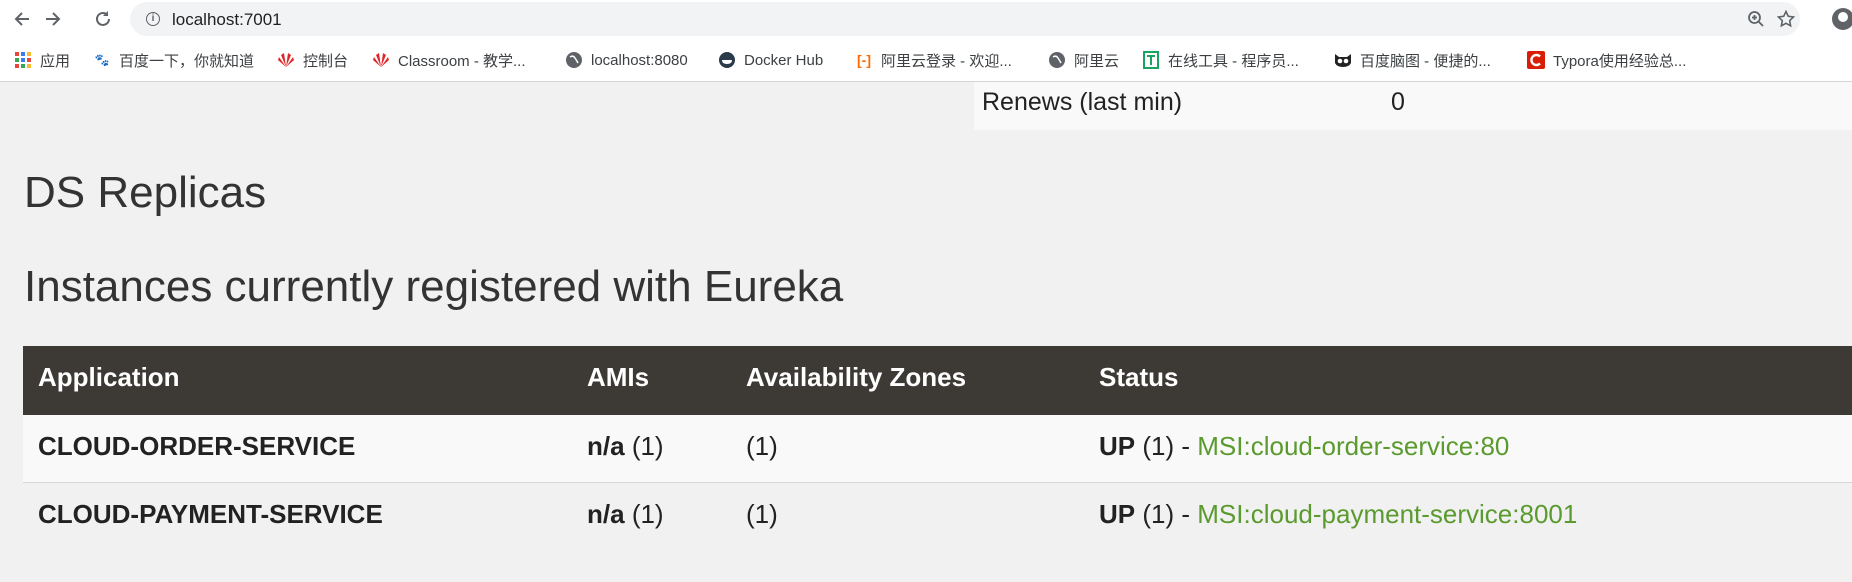 Image resolution: width=1852 pixels, height=582 pixels. I want to click on browser-toolbar: i localhost:7001, so click(926, 19).